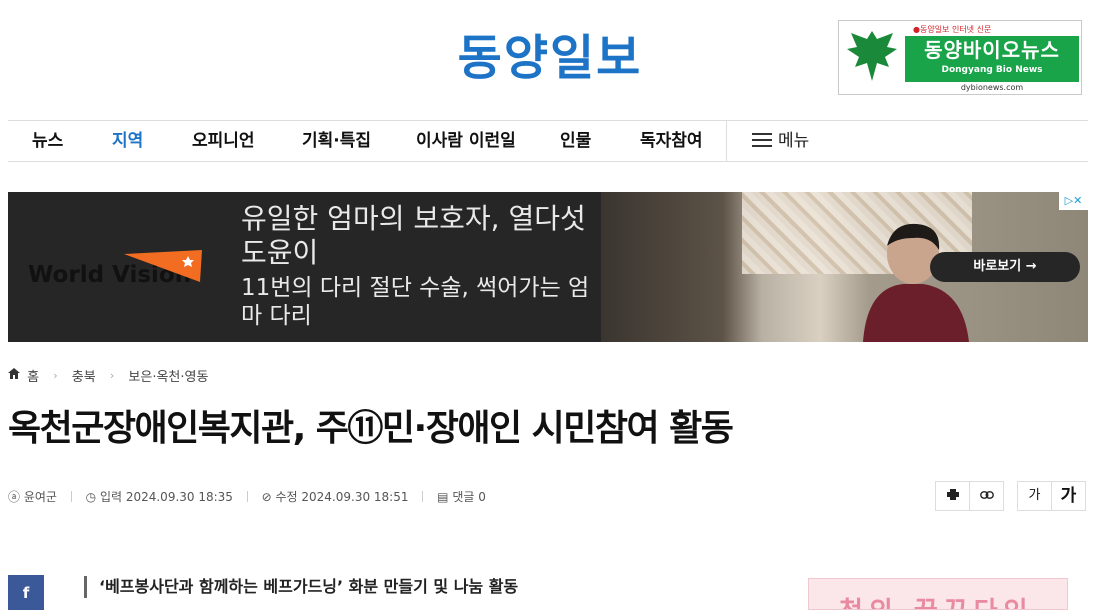 The height and width of the screenshot is (610, 1116). I want to click on nav-item-people-stories: 이사람 이런일, so click(466, 141).